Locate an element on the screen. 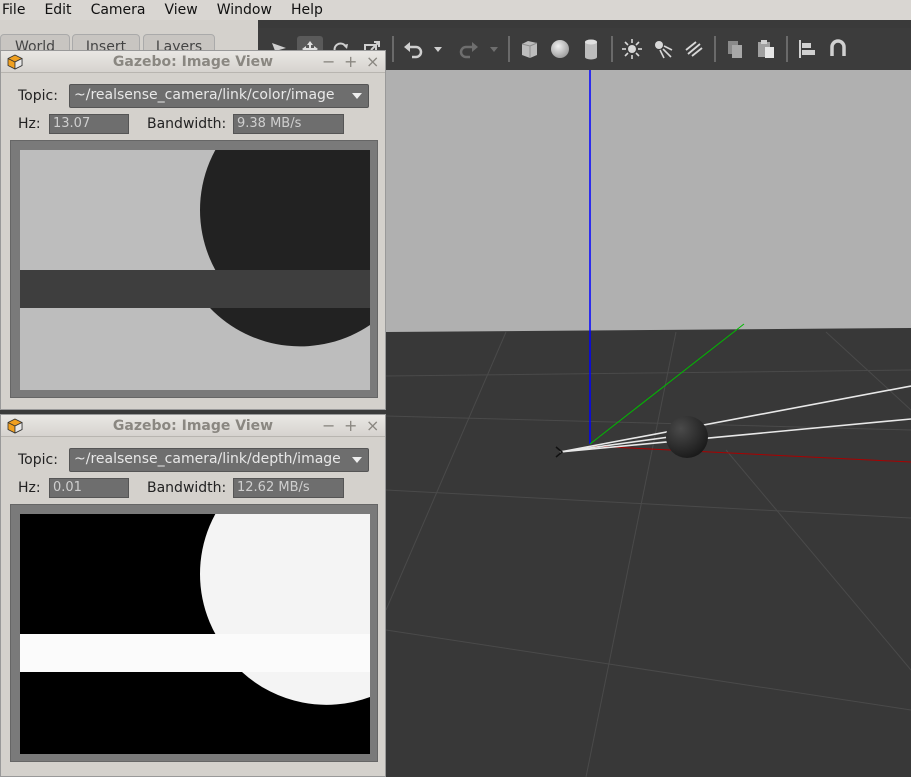 This screenshot has width=911, height=777. topic-dropdown-value: ~/realsense_camera/link/depth/image is located at coordinates (207, 459).